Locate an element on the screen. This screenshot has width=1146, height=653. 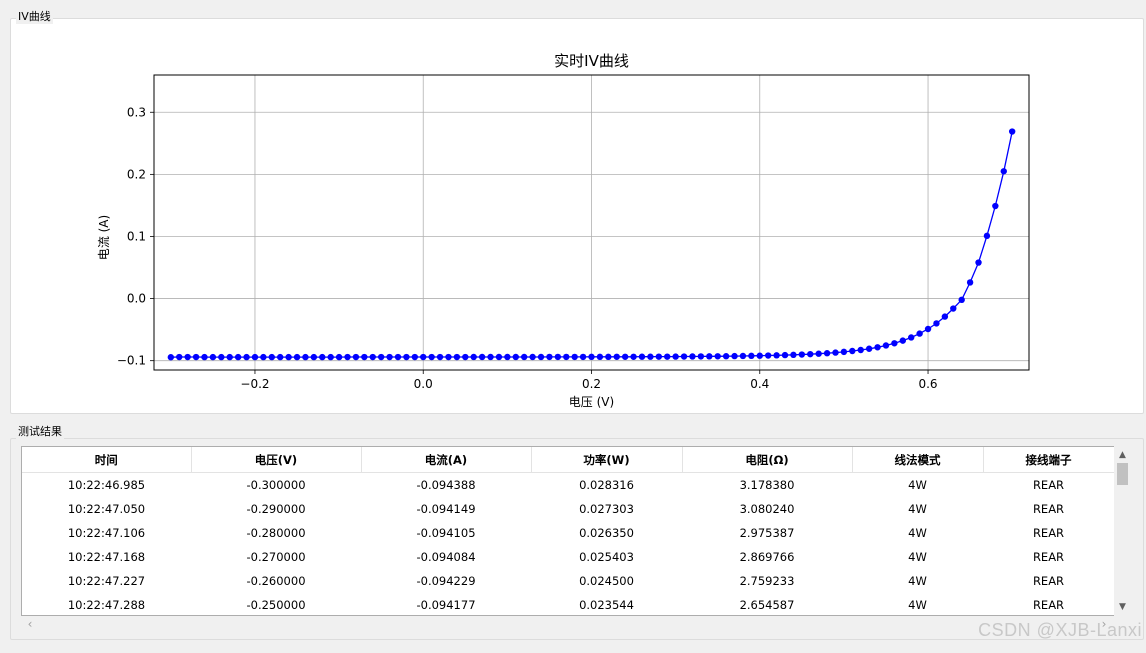
cell-power: 0.028316 is located at coordinates (606, 485).